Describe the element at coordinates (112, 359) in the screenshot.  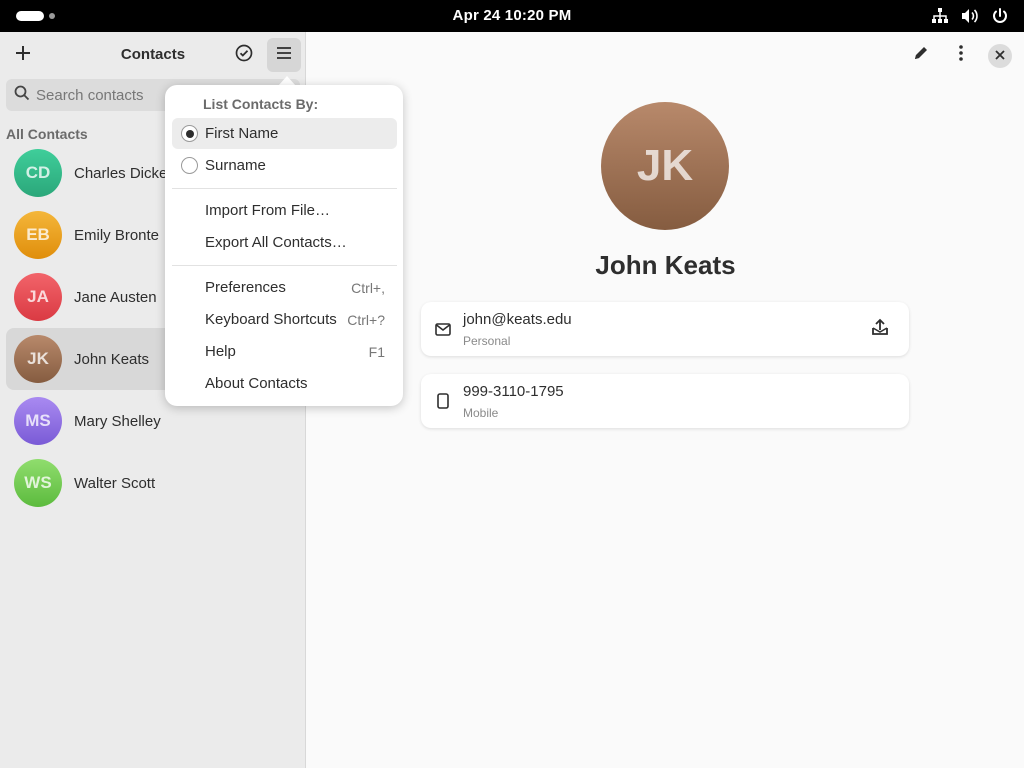
I see `contact-name: John Keats` at that location.